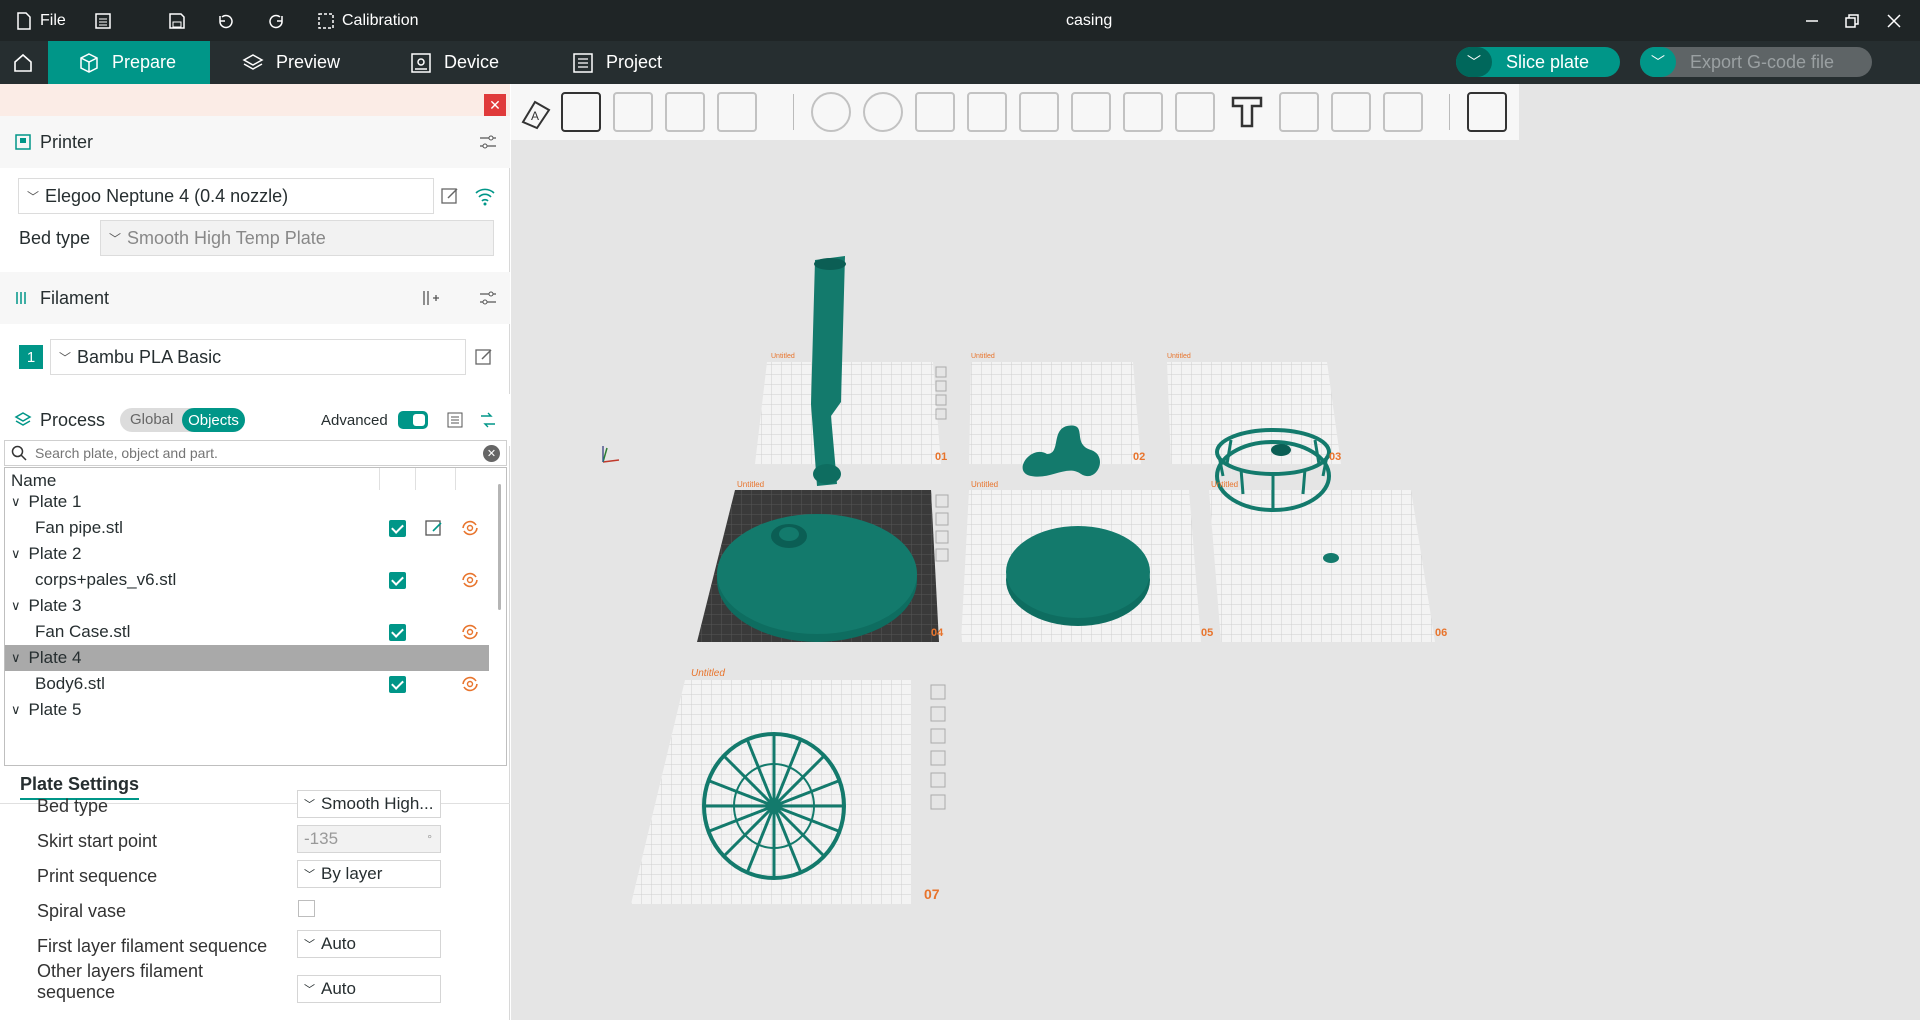  What do you see at coordinates (935, 112) in the screenshot?
I see `scale-icon` at bounding box center [935, 112].